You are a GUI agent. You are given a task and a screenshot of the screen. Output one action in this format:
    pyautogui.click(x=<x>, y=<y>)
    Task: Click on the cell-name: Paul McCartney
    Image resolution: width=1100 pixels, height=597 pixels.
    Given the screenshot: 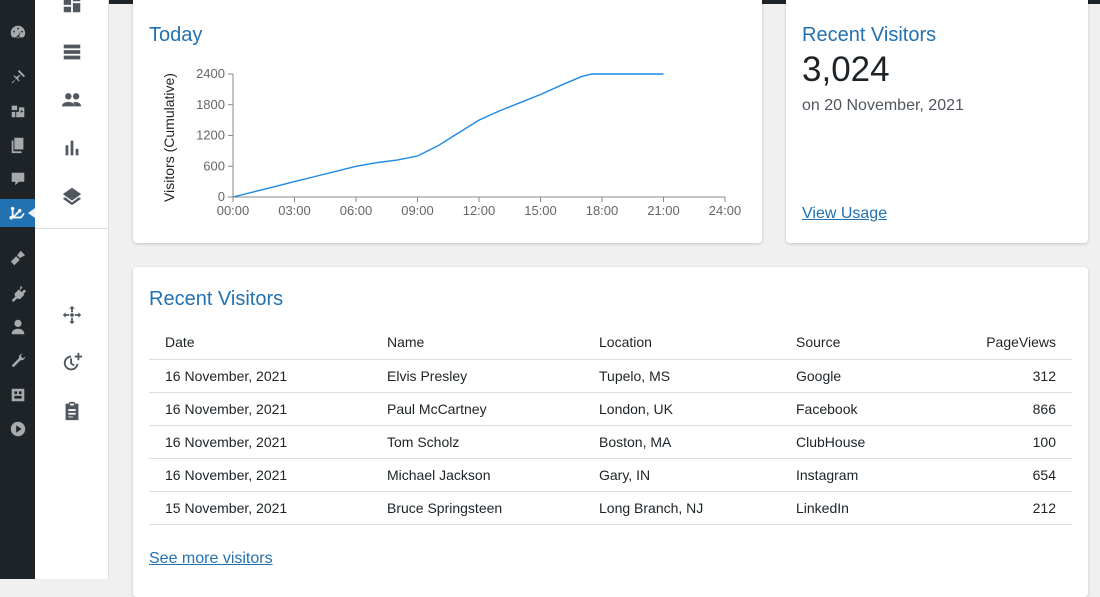 What is the action you would take?
    pyautogui.click(x=477, y=409)
    